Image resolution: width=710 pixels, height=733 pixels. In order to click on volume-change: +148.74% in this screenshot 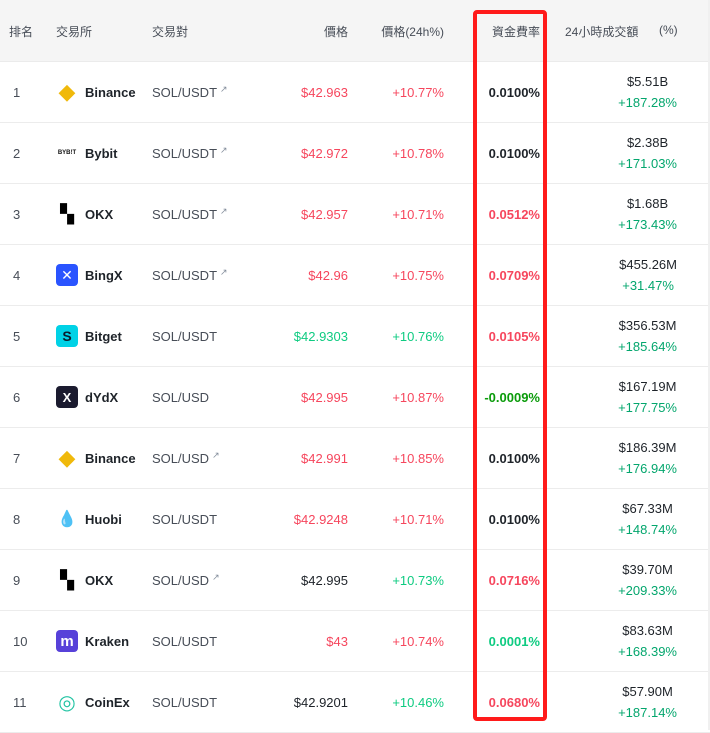, I will do `click(647, 529)`.